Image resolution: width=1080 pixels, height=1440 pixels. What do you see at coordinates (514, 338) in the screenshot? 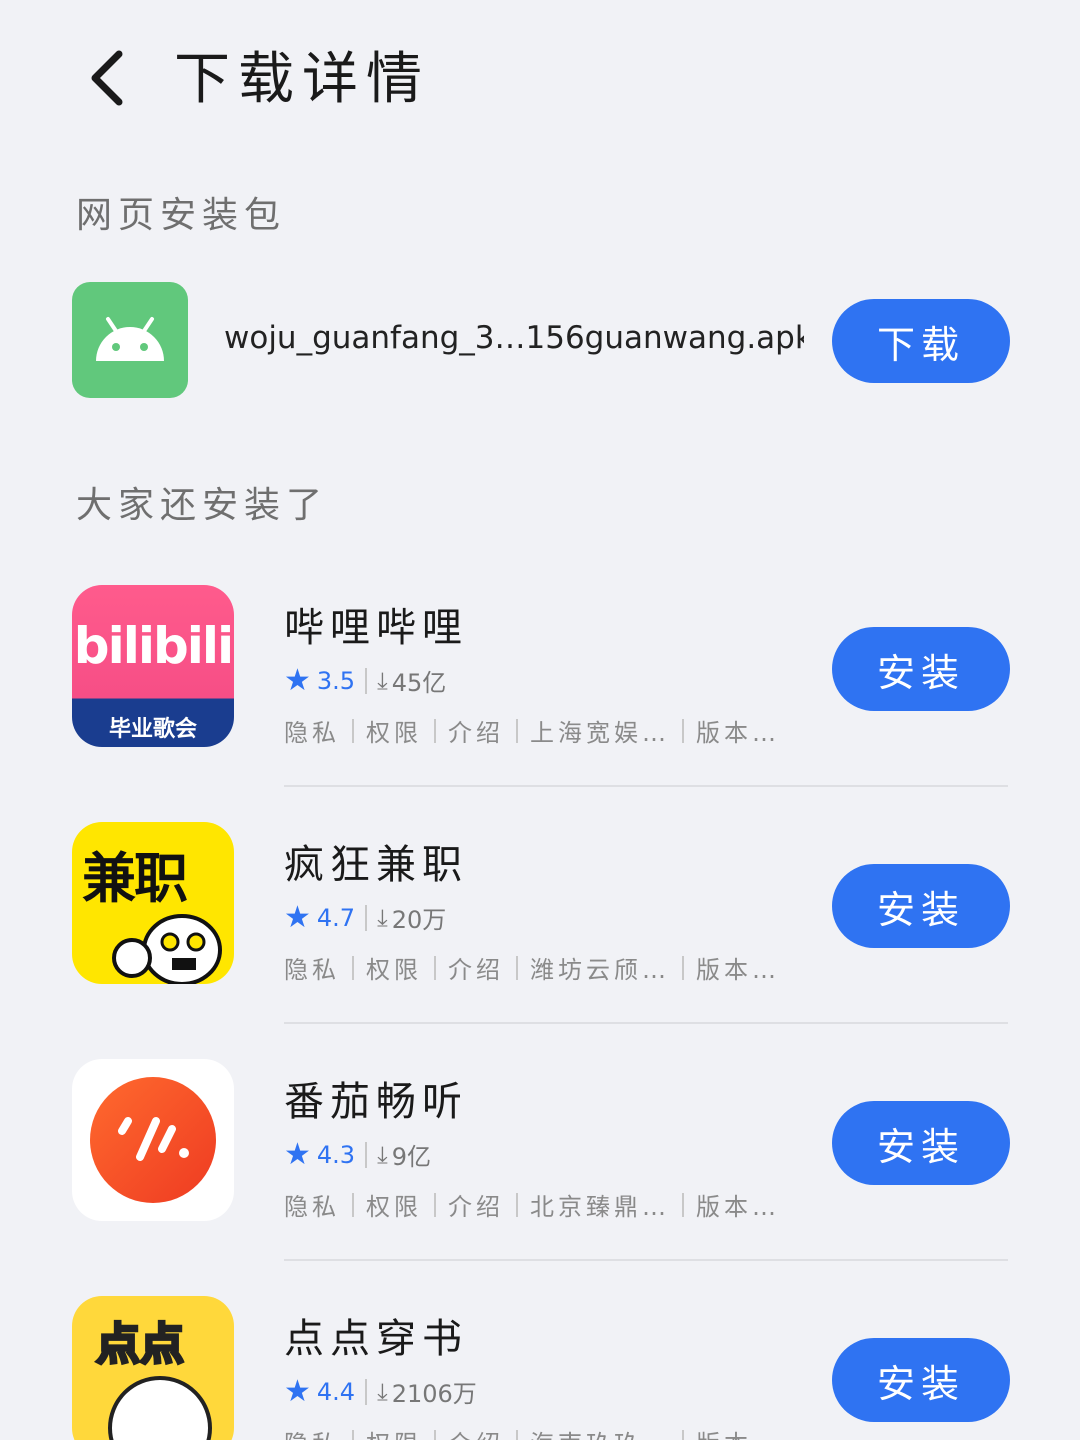
I see `package-filename: woju_guanfang_3…156guanwang.apk` at bounding box center [514, 338].